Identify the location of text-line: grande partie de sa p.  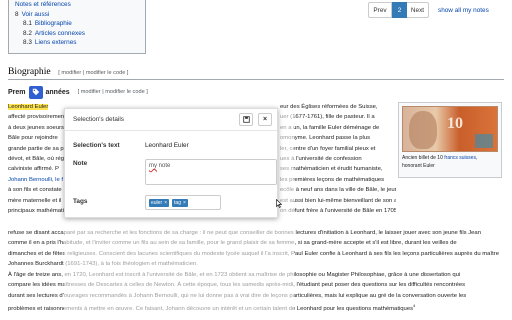
(38, 149).